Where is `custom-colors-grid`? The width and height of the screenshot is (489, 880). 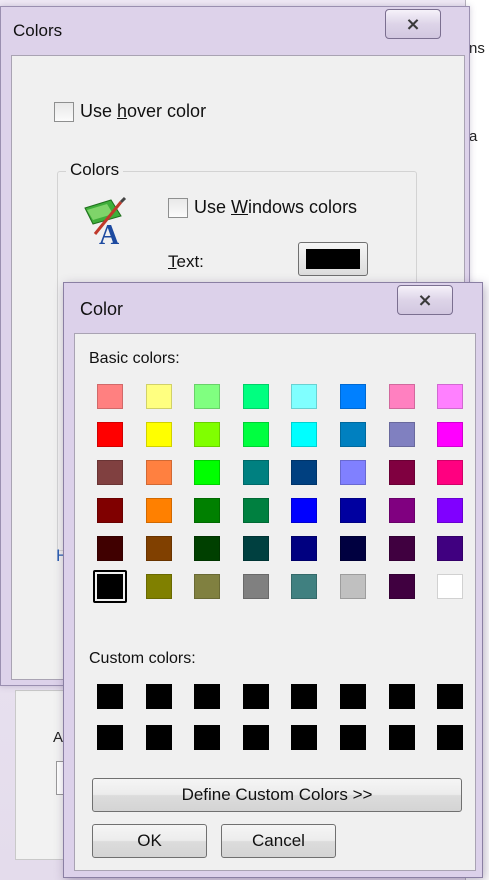 custom-colors-grid is located at coordinates (280, 717).